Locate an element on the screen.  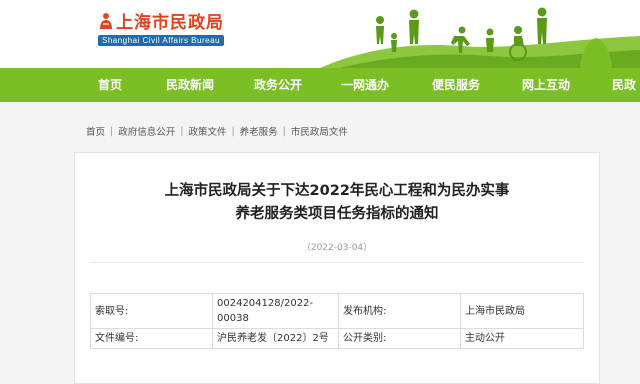
civil-affairs-emblem-icon is located at coordinates (106, 20).